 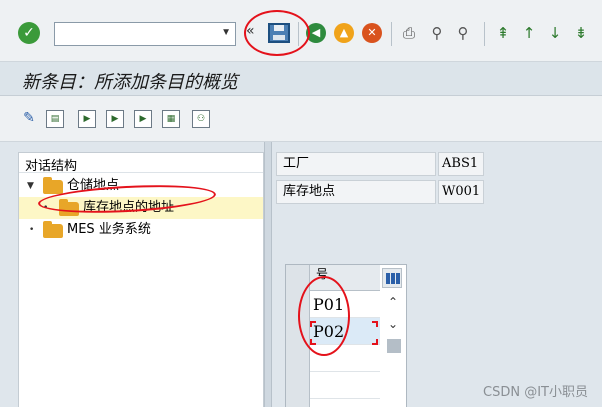 What do you see at coordinates (93, 185) in the screenshot?
I see `tree-node-label: 仓储地点` at bounding box center [93, 185].